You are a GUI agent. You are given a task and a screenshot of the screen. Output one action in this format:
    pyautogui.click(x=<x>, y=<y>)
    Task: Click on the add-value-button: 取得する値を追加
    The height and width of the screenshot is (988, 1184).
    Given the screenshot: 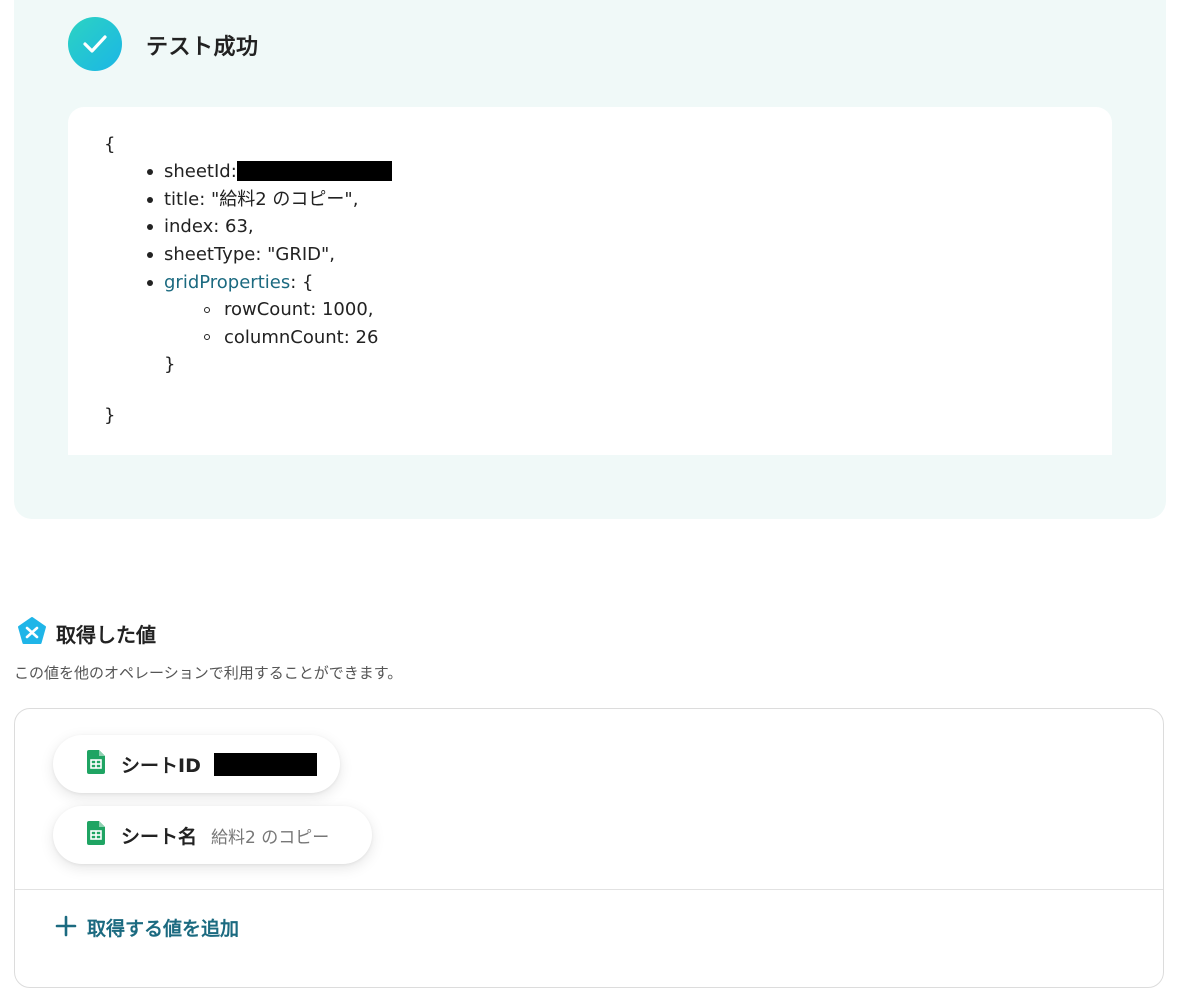 What is the action you would take?
    pyautogui.click(x=147, y=927)
    